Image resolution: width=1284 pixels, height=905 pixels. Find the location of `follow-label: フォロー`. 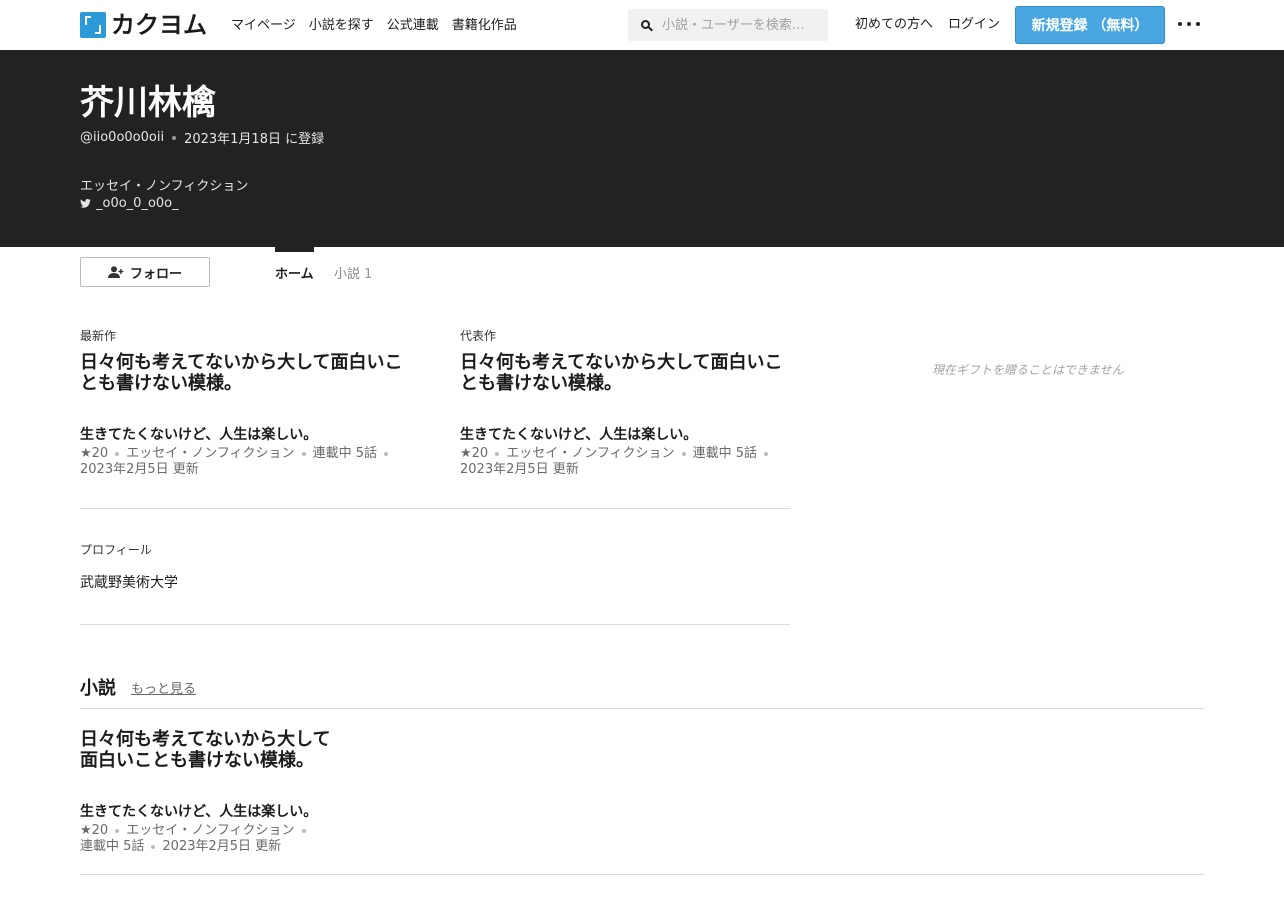

follow-label: フォロー is located at coordinates (155, 273).